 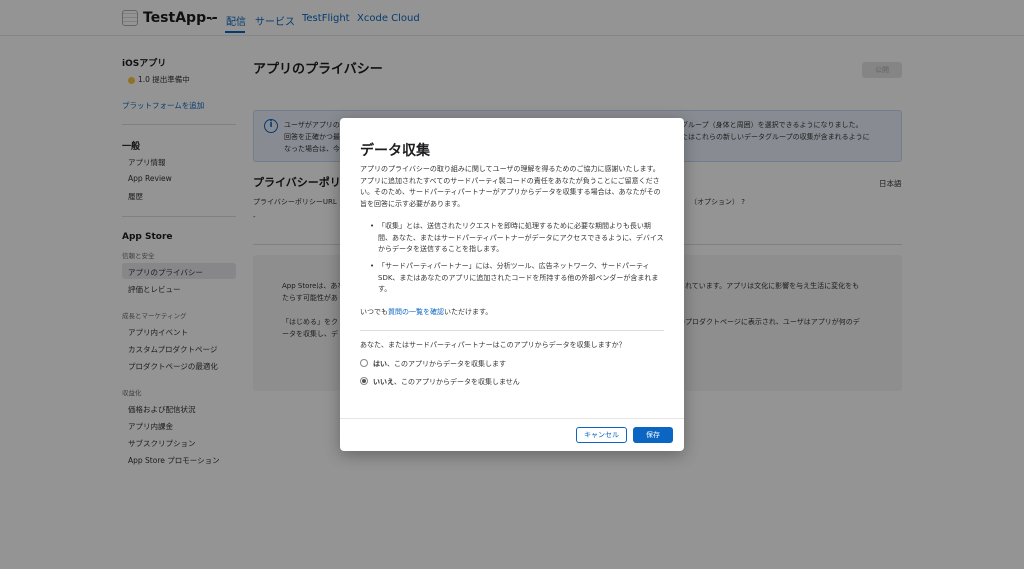 I want to click on faq-prefix: いつでも, so click(x=374, y=312).